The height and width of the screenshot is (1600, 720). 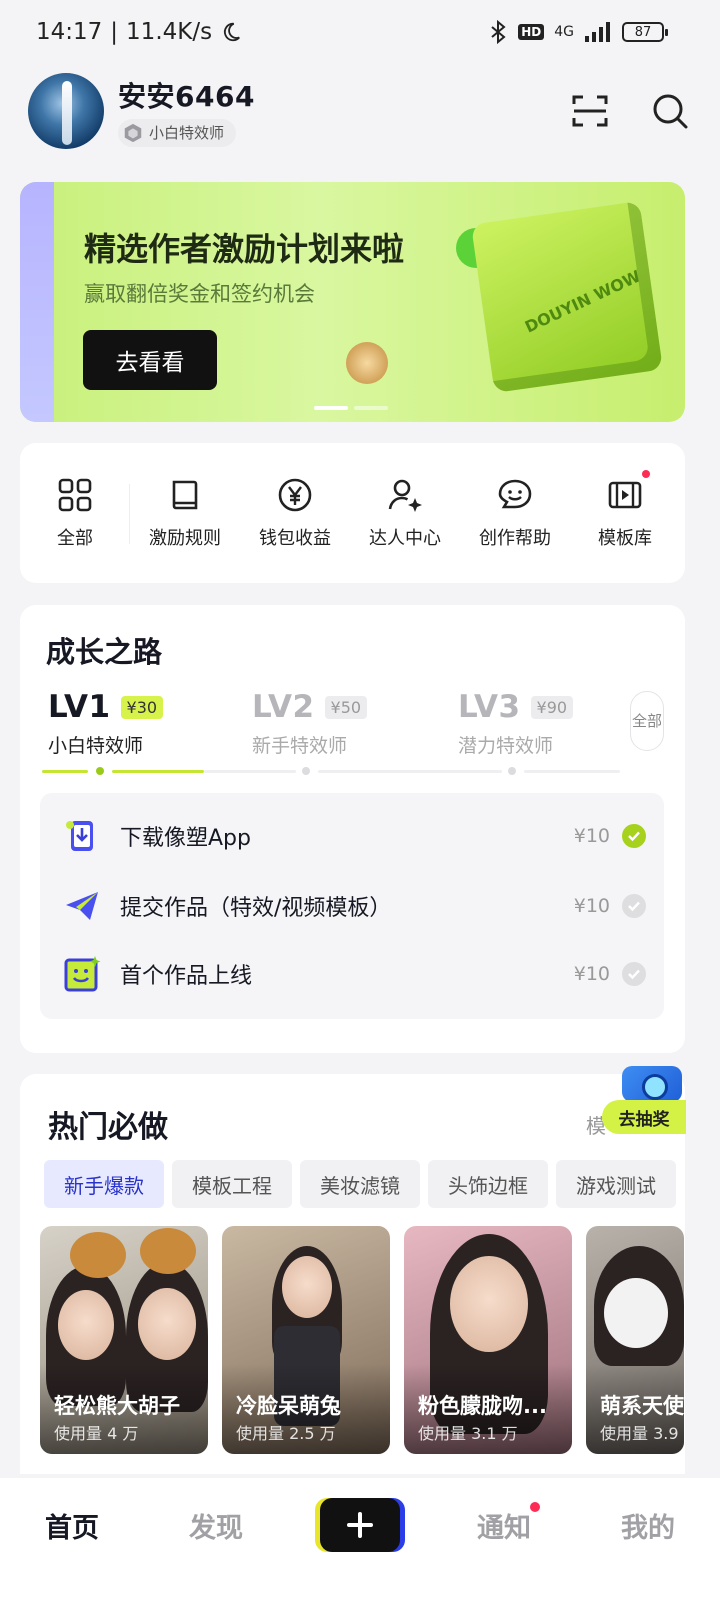 I want to click on banner-pagination, so click(x=351, y=408).